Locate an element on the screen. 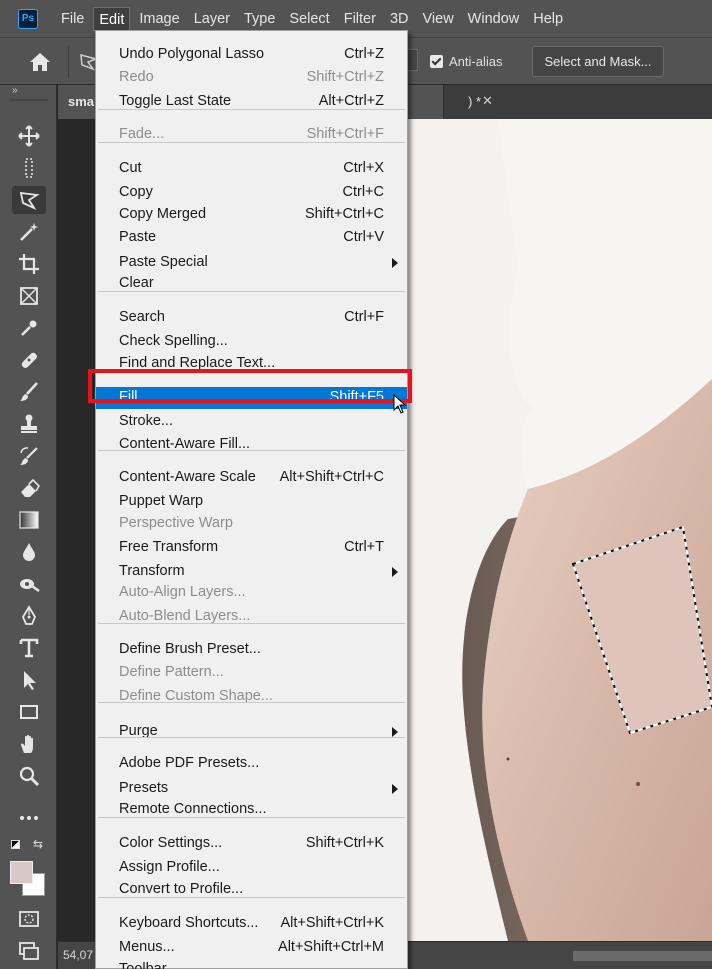 The image size is (712, 969). zoom-level: 54,07 is located at coordinates (78, 955).